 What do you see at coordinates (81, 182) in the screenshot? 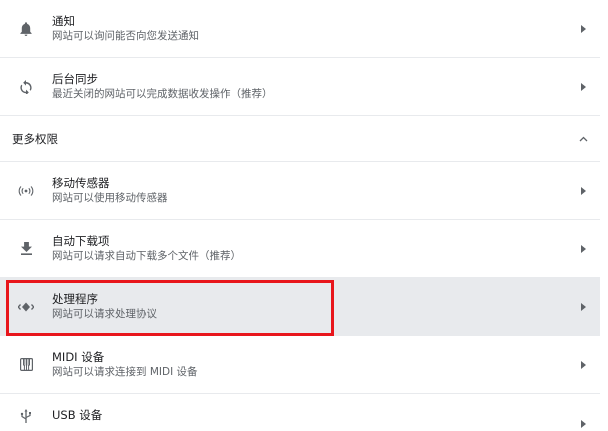
I see `permission-title: 移动传感器` at bounding box center [81, 182].